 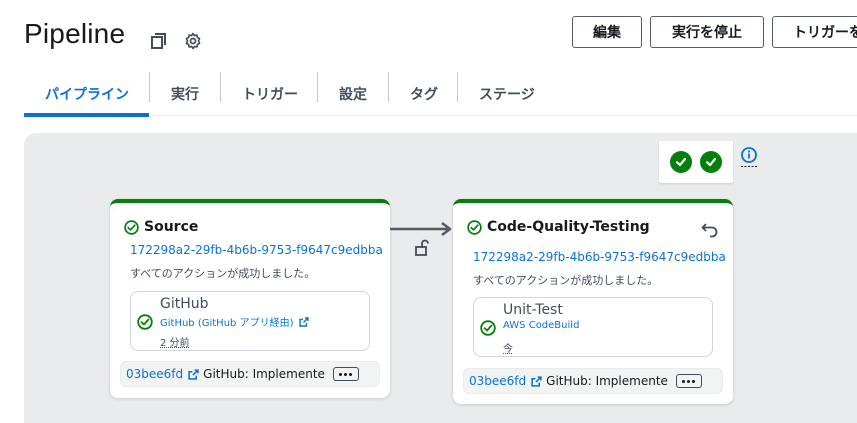 What do you see at coordinates (87, 94) in the screenshot?
I see `tab-pipeline: パイプライン` at bounding box center [87, 94].